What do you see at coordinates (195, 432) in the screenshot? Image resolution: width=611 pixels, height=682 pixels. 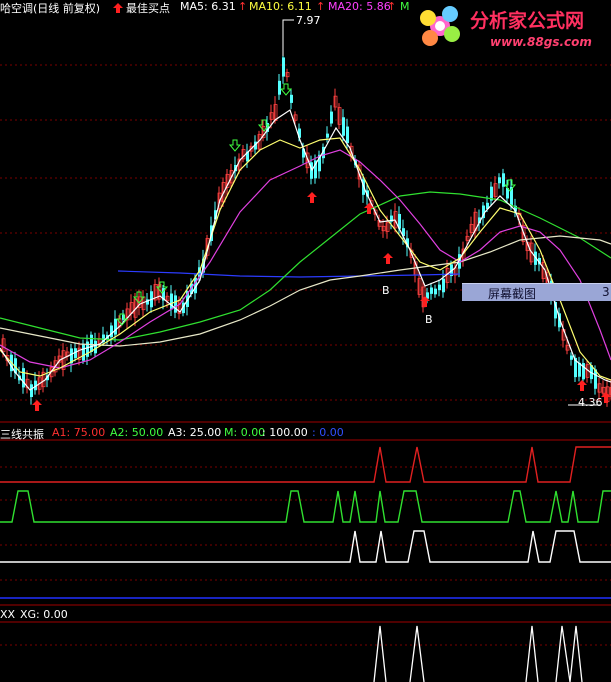 I see `a3-value: A3: 25.00` at bounding box center [195, 432].